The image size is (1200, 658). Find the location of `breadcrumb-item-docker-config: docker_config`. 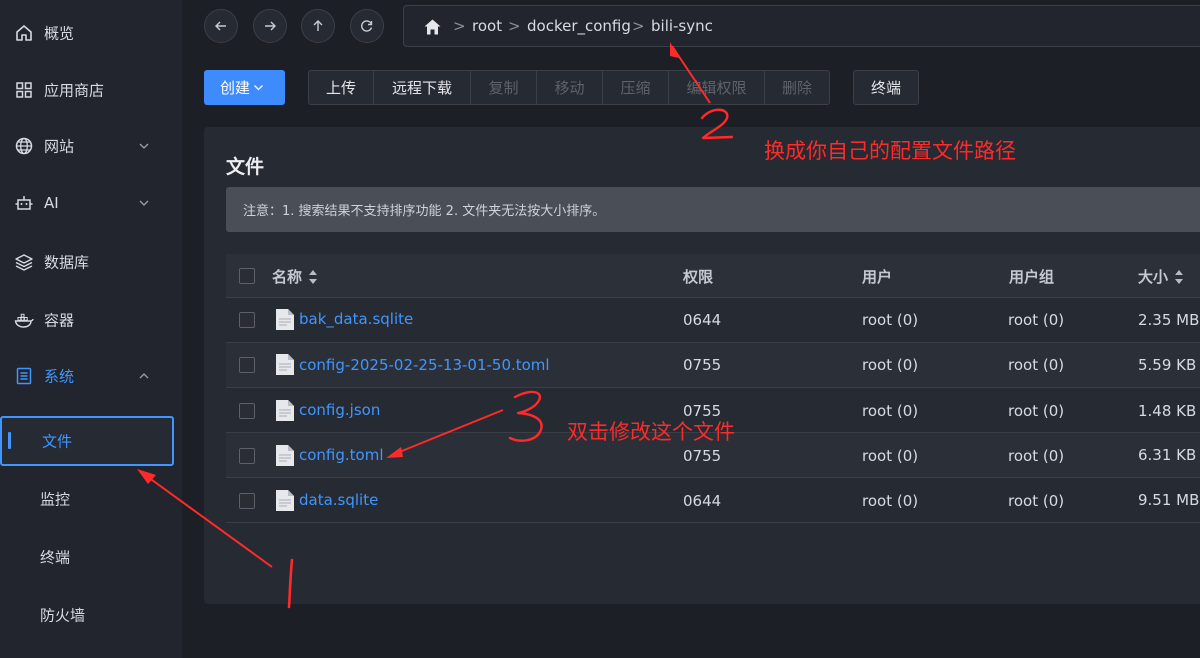

breadcrumb-item-docker-config: docker_config is located at coordinates (579, 26).